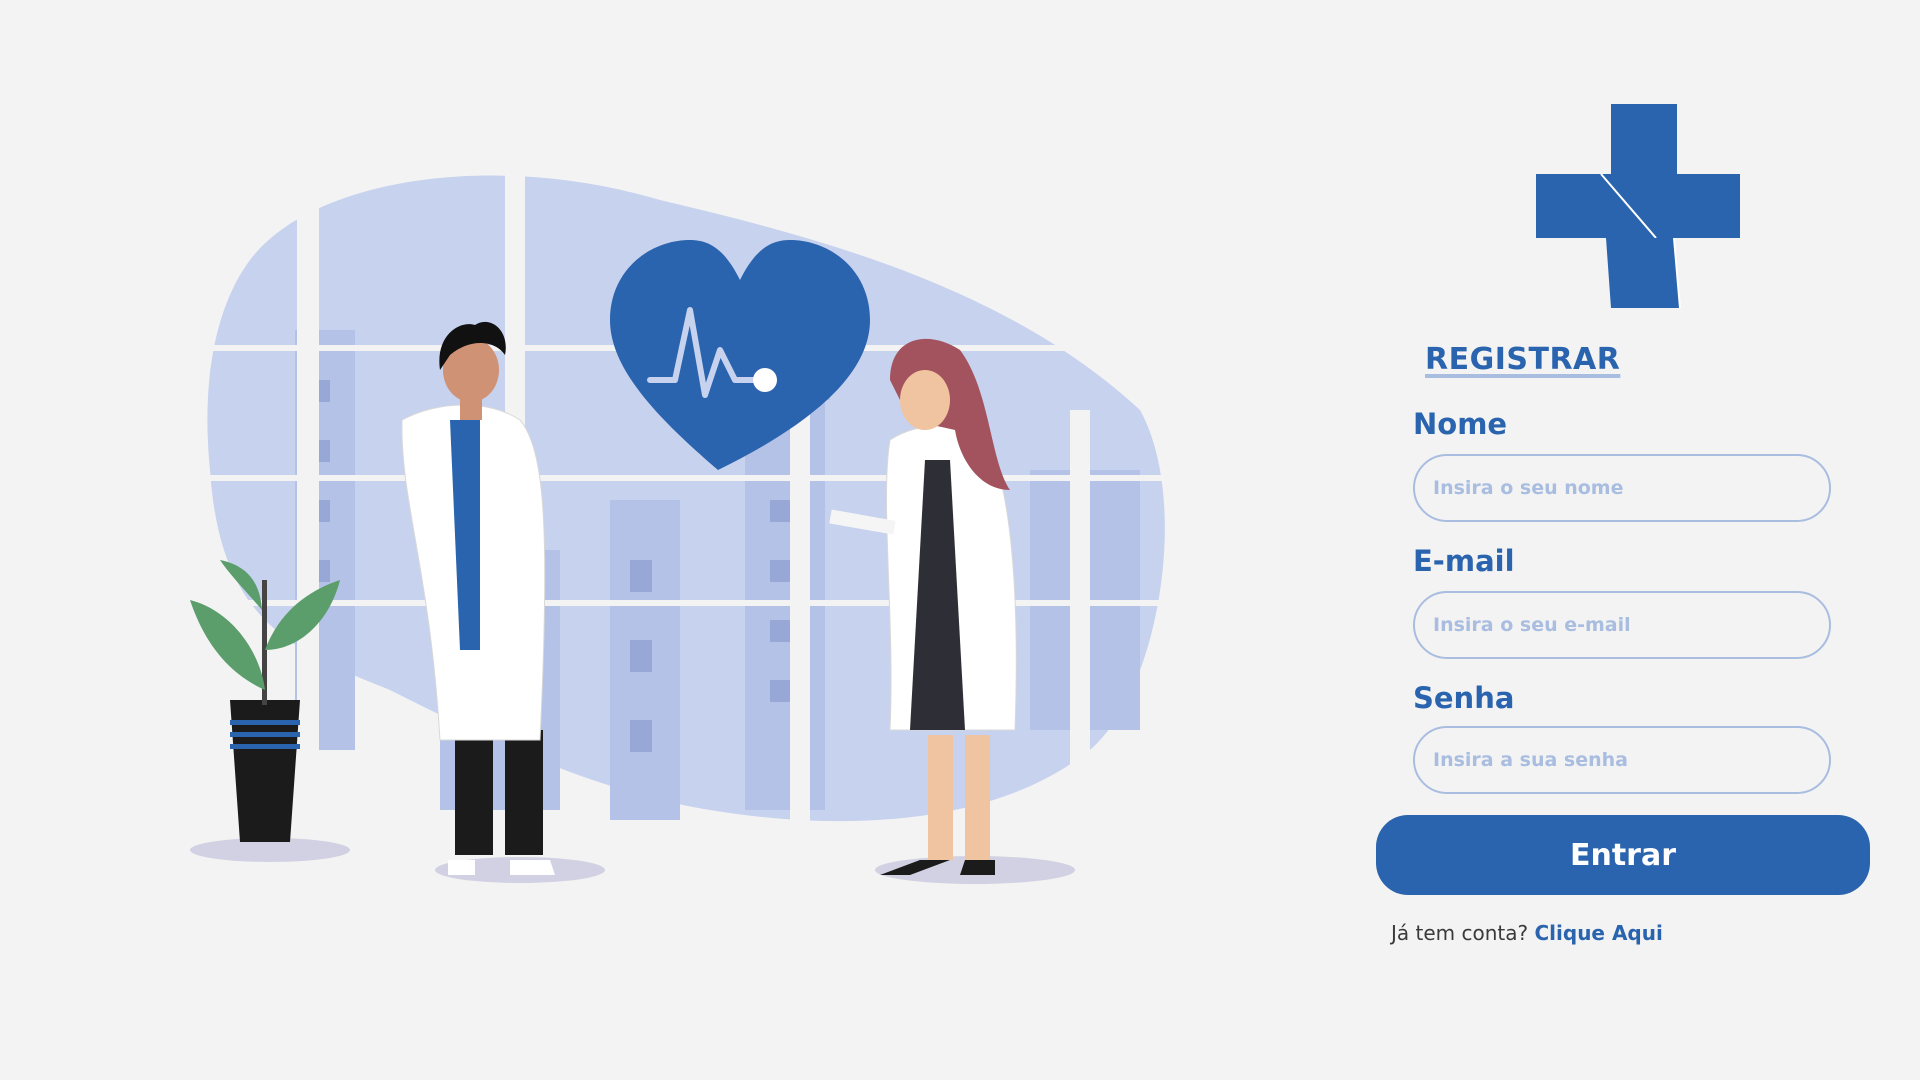 Image resolution: width=1920 pixels, height=1080 pixels. Describe the element at coordinates (1622, 625) in the screenshot. I see `email-field` at that location.